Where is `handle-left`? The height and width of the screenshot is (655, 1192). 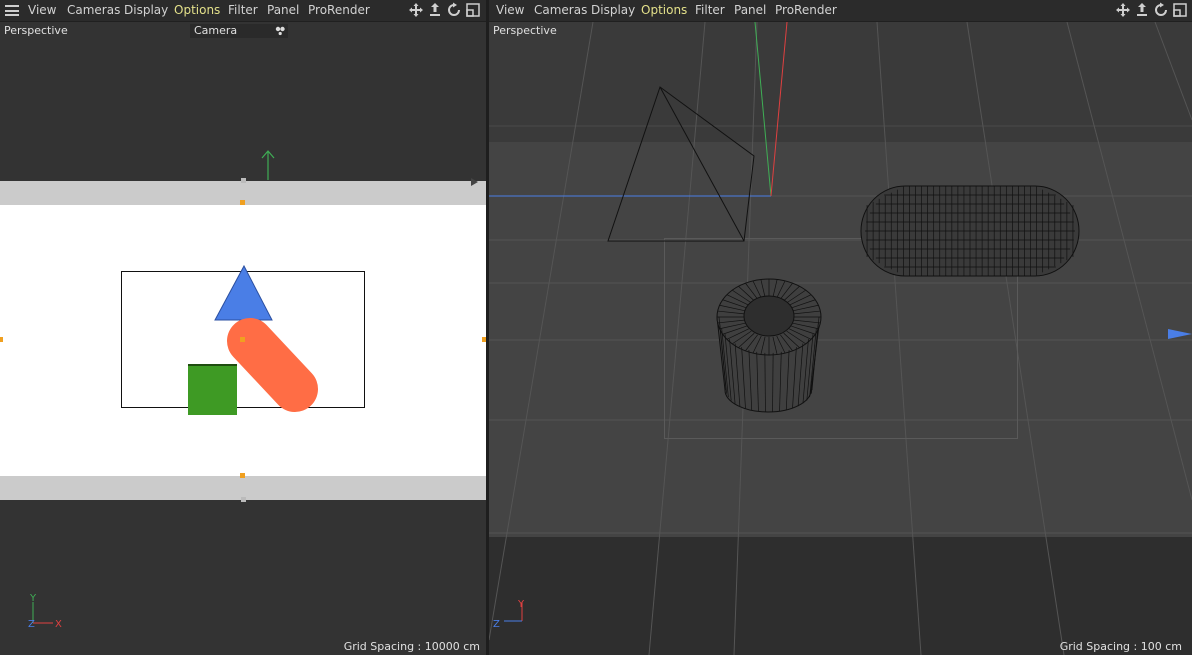
handle-left is located at coordinates (1, 339).